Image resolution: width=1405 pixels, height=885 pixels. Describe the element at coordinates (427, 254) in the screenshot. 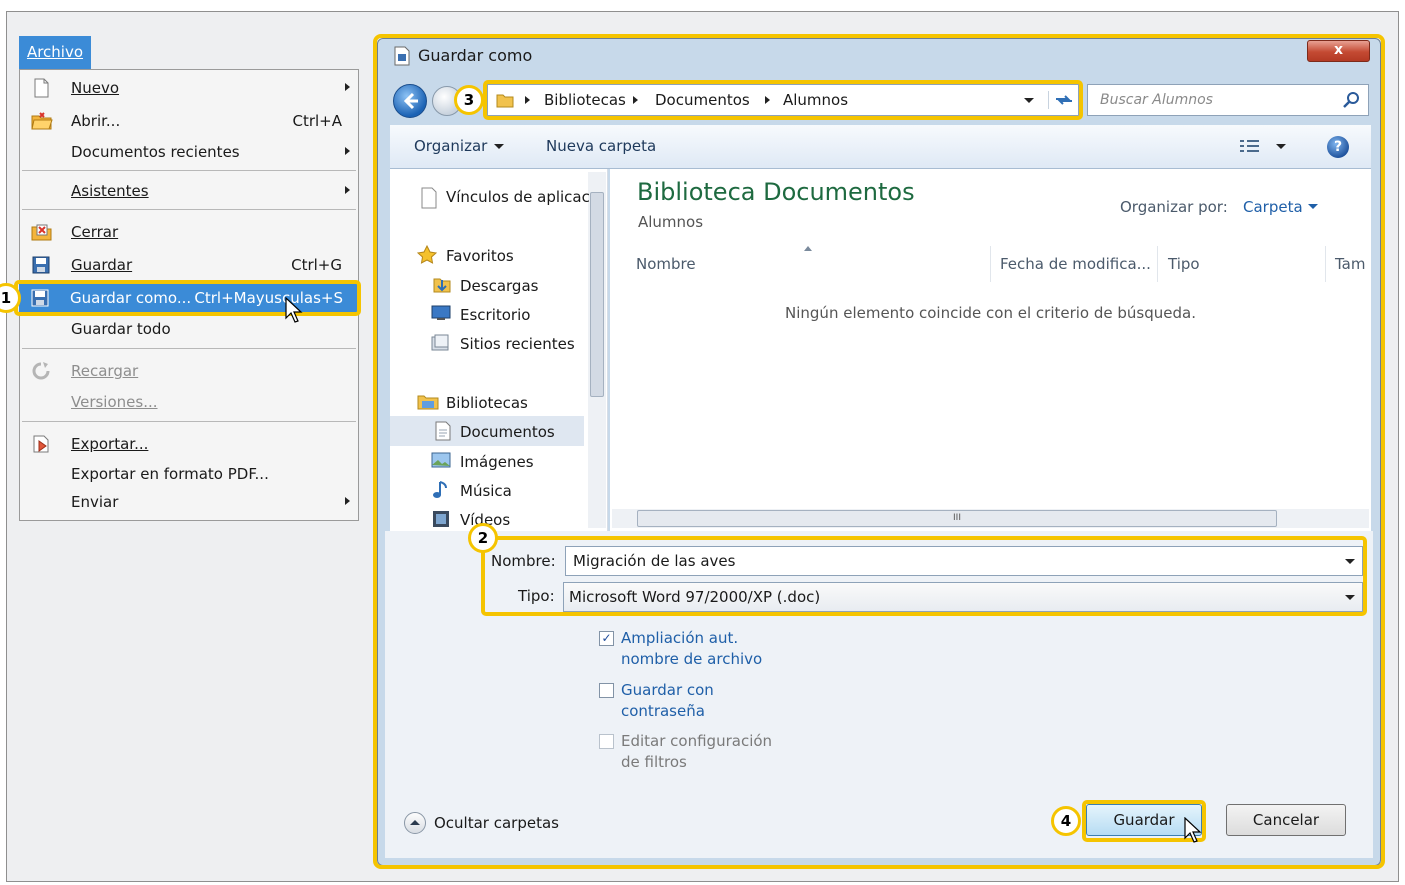

I see `star-icon` at that location.